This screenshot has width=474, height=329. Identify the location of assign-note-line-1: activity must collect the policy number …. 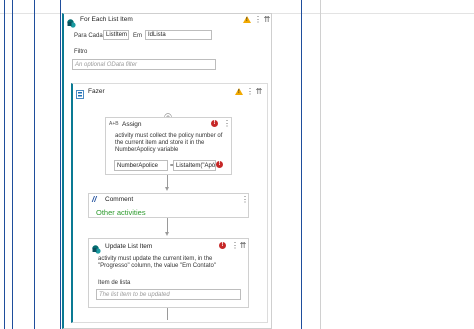
(169, 136).